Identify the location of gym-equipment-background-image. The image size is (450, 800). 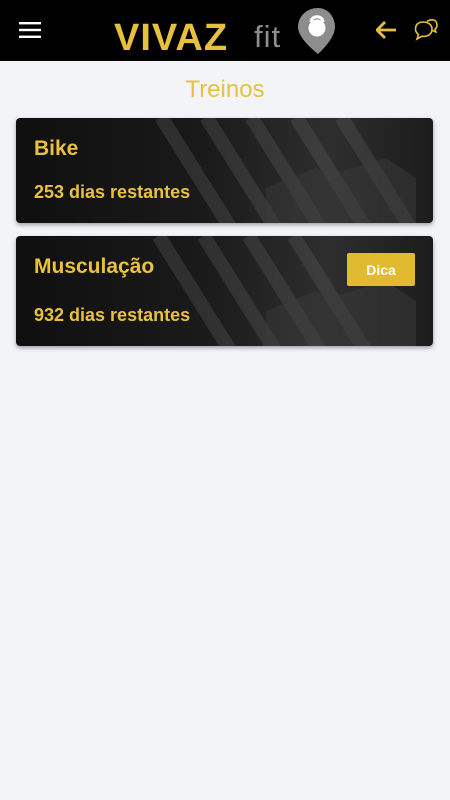
(224, 170).